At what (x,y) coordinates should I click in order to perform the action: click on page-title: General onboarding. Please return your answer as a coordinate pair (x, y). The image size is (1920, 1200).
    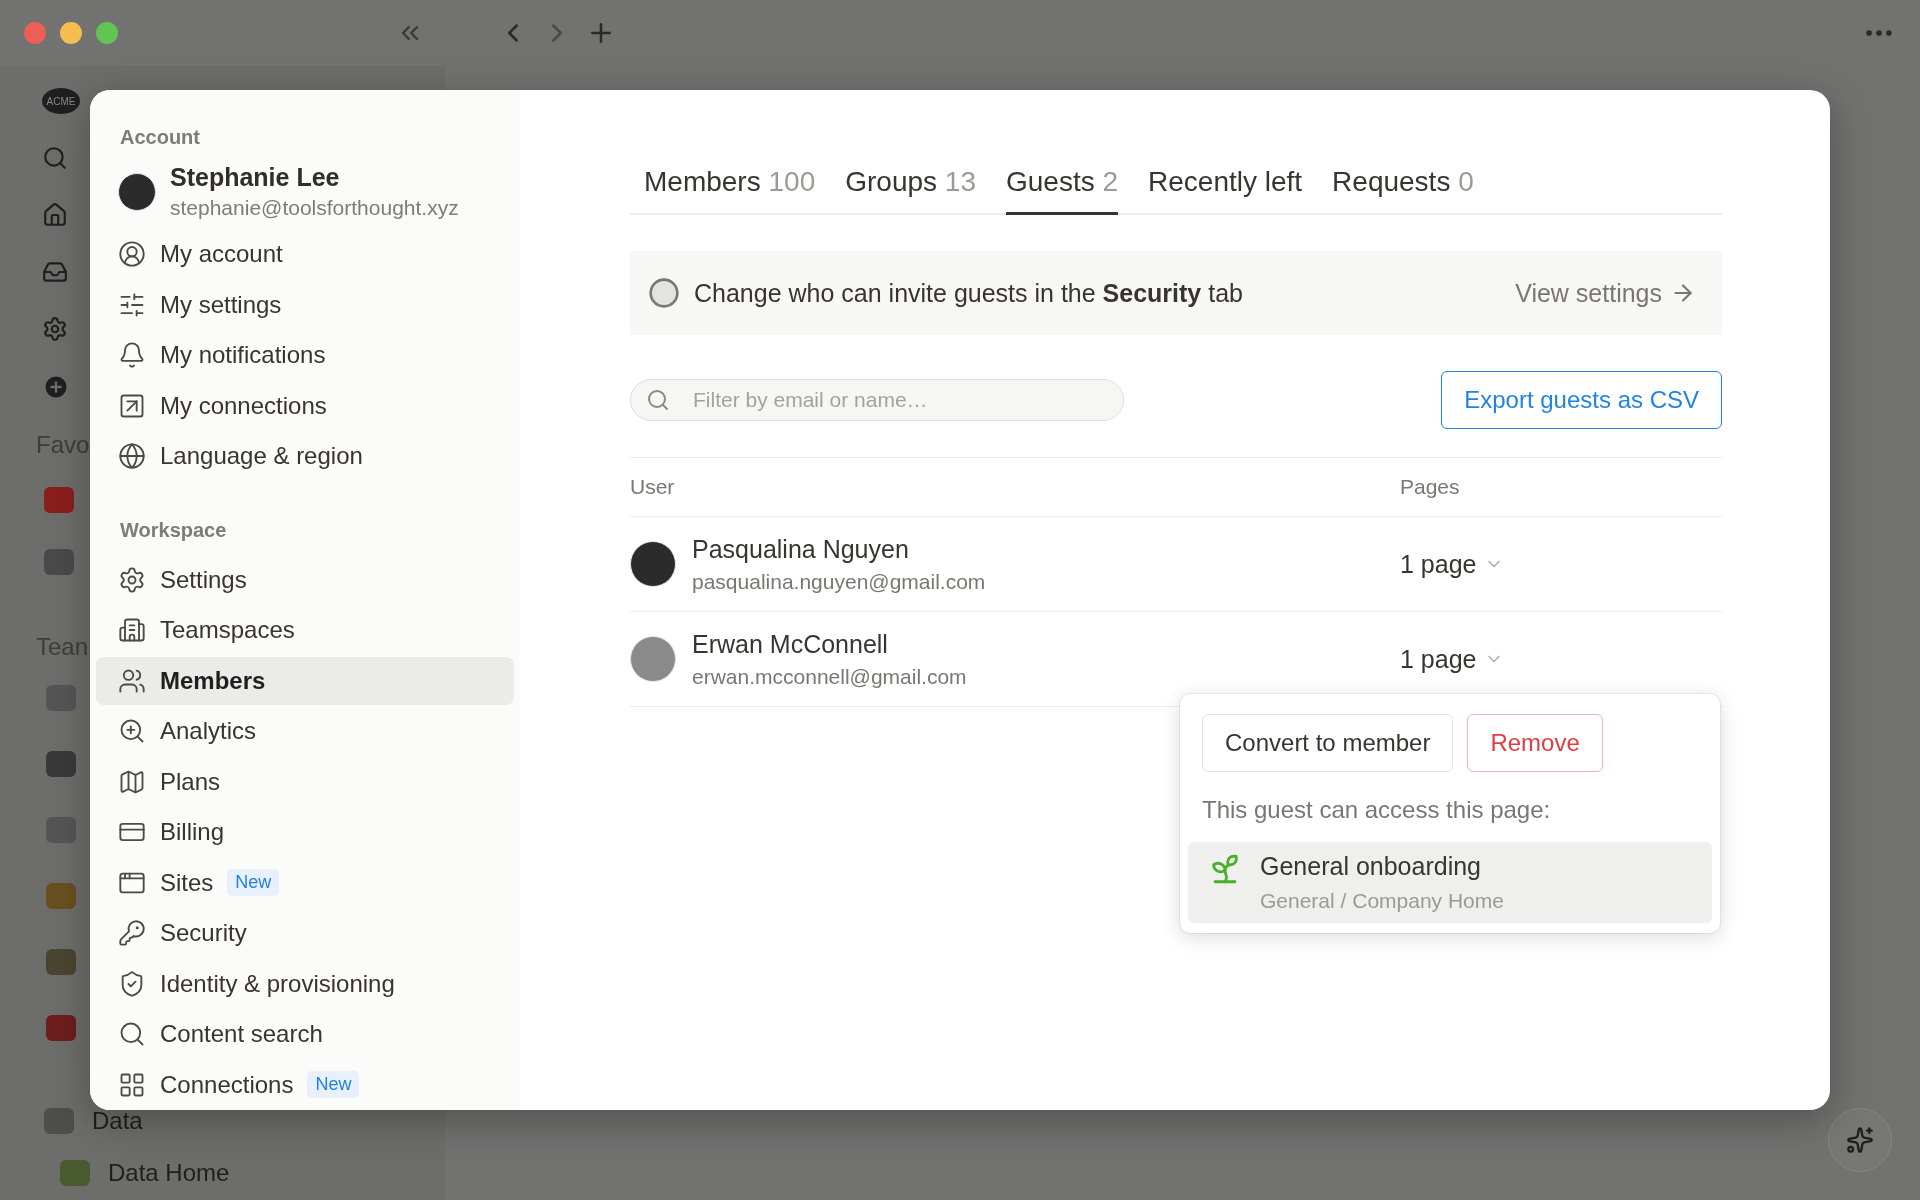
    Looking at the image, I should click on (1371, 866).